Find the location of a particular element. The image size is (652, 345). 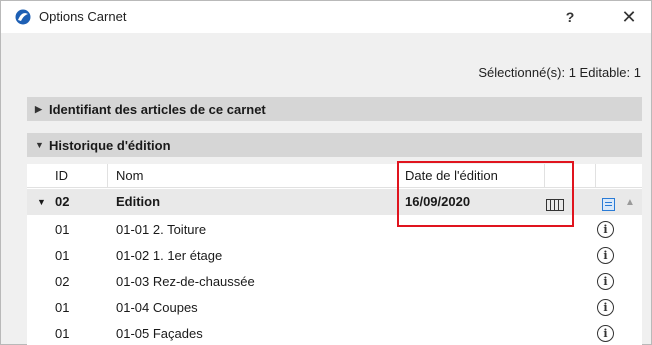

group-id: 02 is located at coordinates (62, 201).